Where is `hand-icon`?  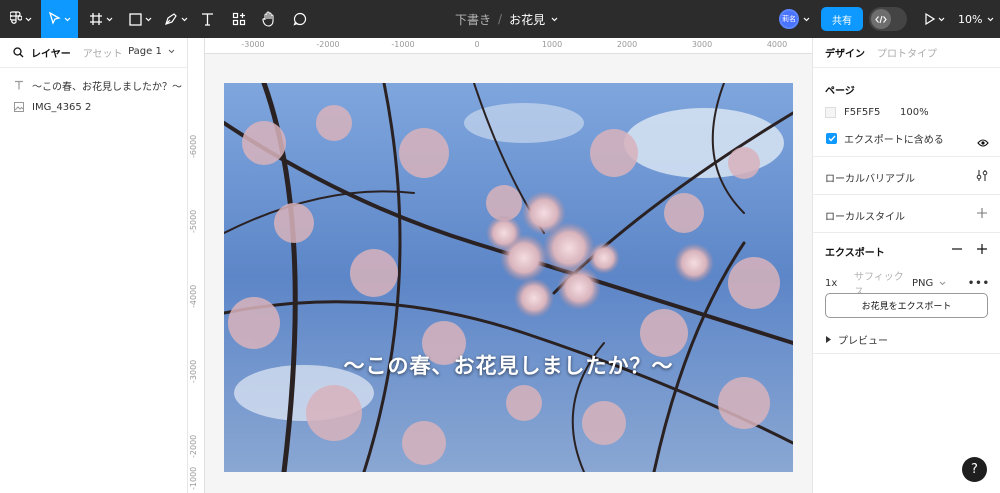 hand-icon is located at coordinates (268, 19).